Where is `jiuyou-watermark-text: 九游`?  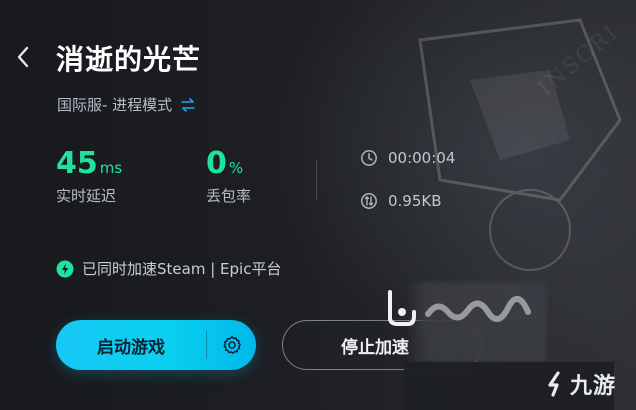
jiuyou-watermark-text: 九游 is located at coordinates (593, 386).